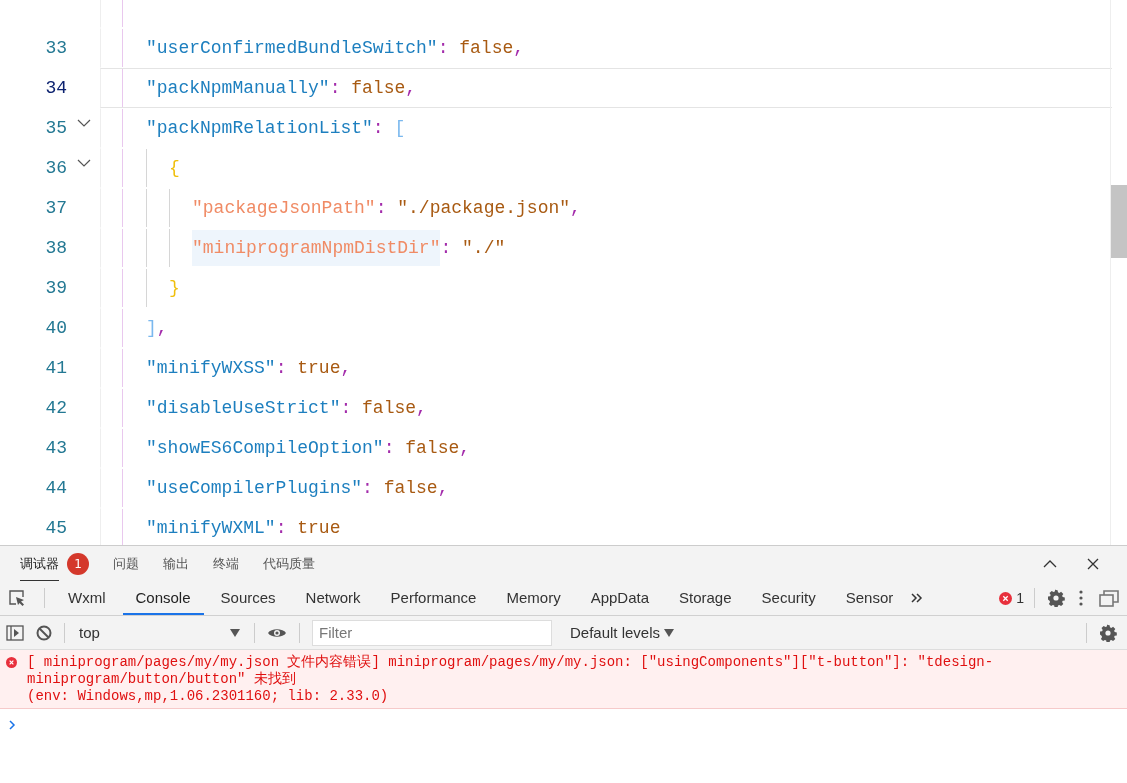 This screenshot has height=783, width=1127. I want to click on code-line: "showES6CompileOption": false,, so click(308, 448).